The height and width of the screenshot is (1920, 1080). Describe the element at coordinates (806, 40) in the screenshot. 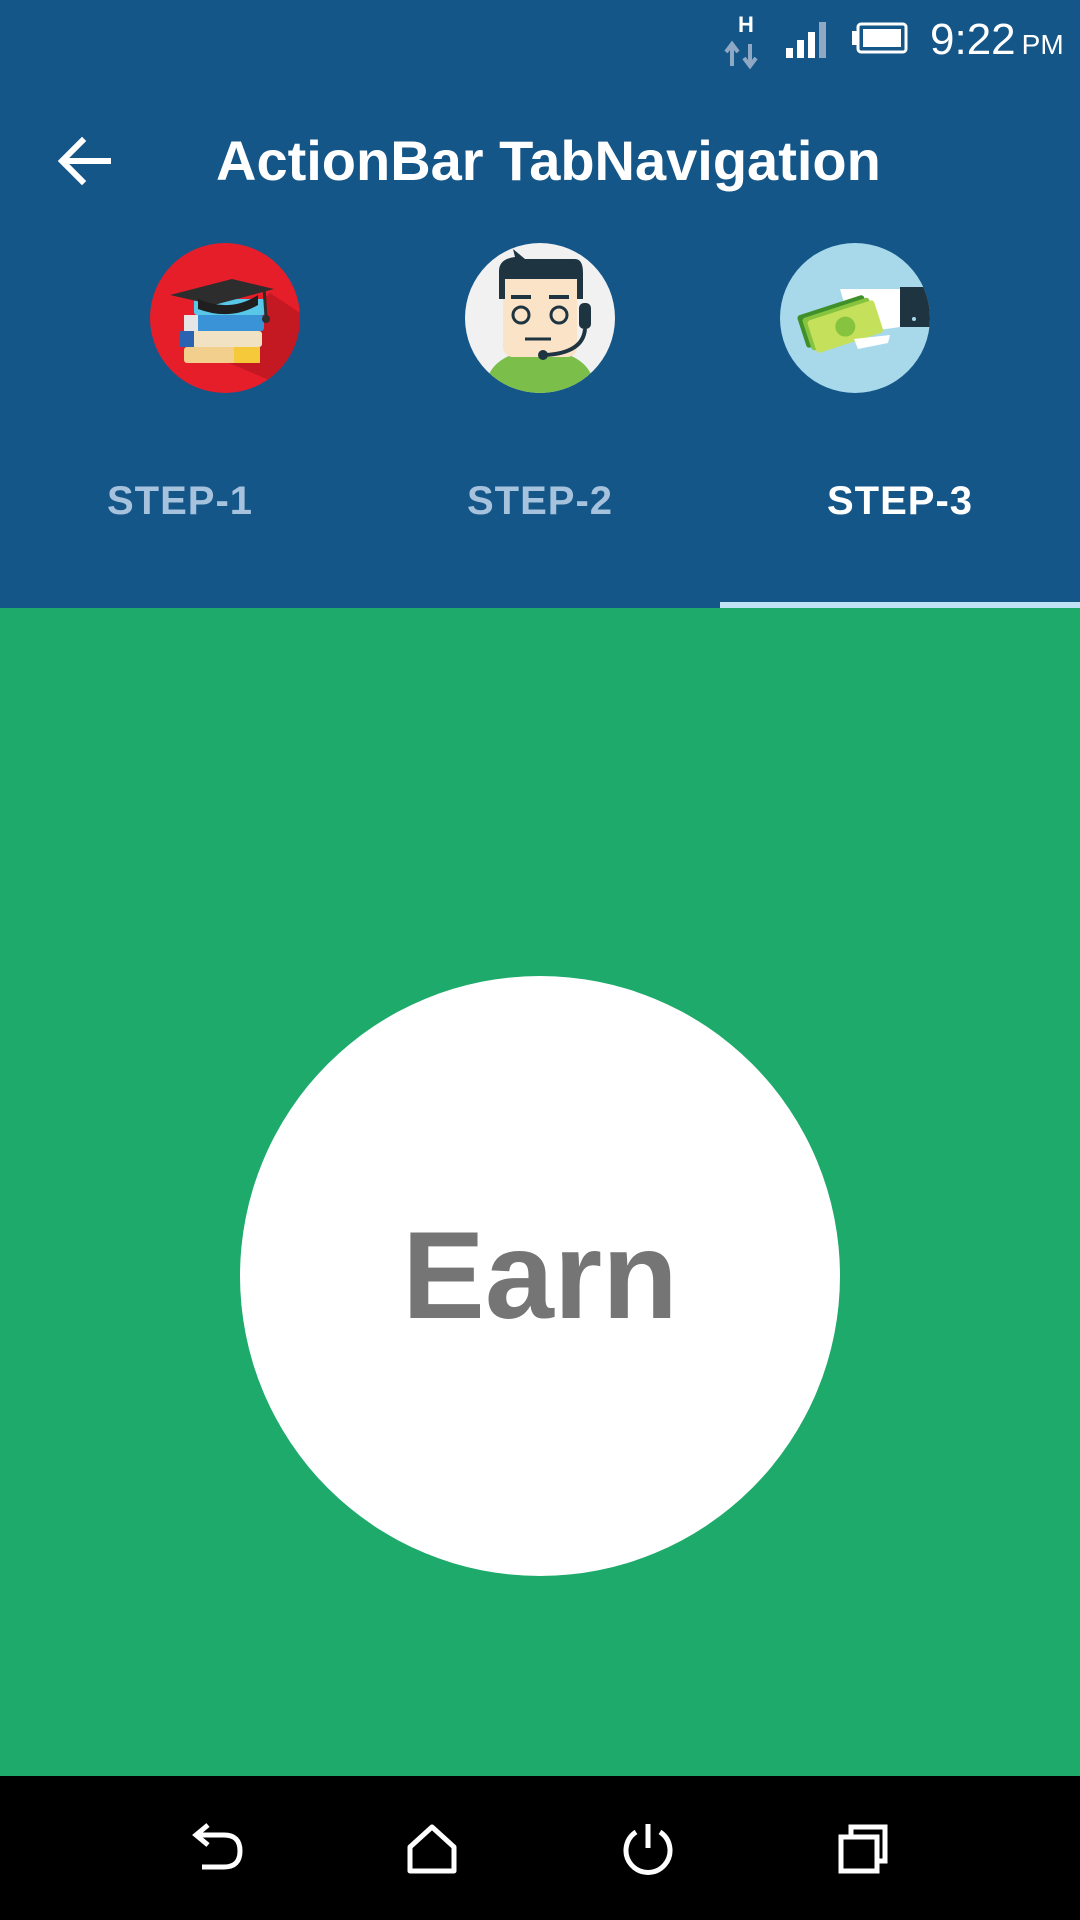

I see `signal-icon` at that location.